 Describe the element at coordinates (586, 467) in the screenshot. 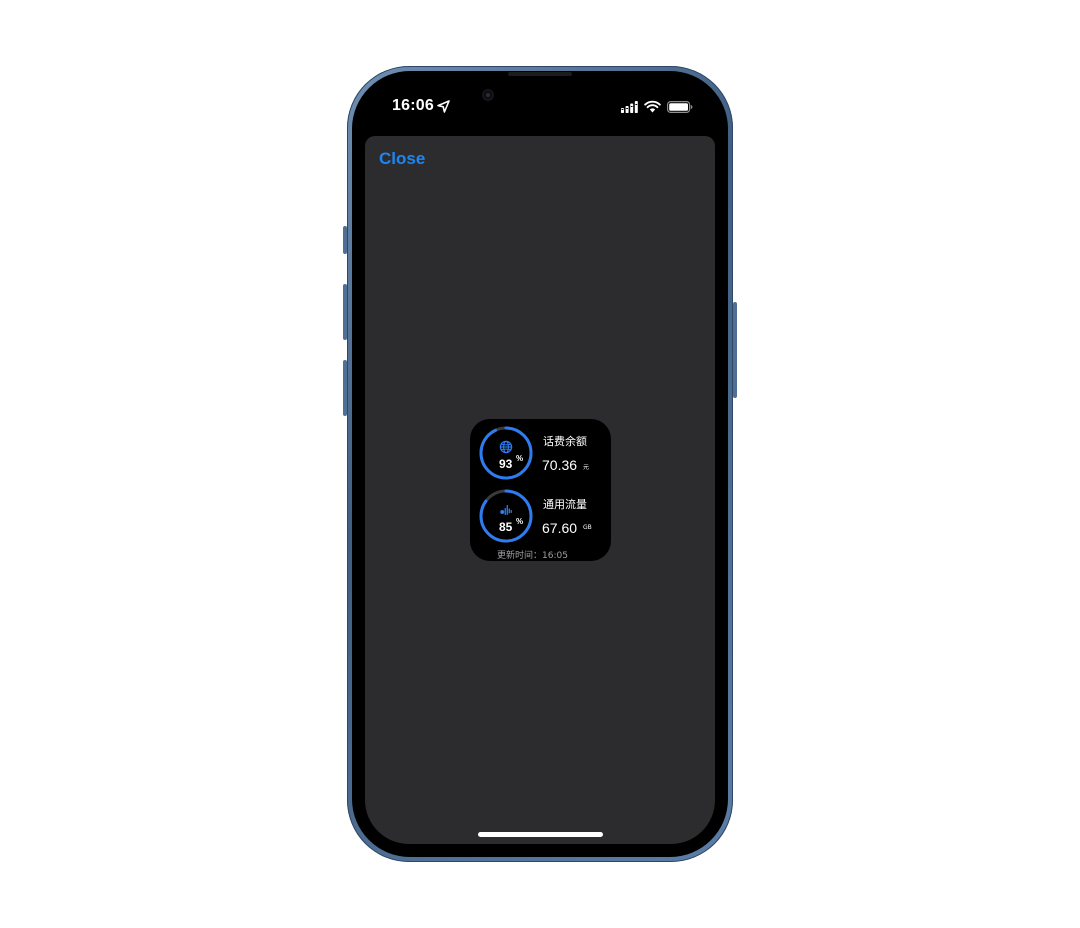

I see `balance-unit: 元` at that location.